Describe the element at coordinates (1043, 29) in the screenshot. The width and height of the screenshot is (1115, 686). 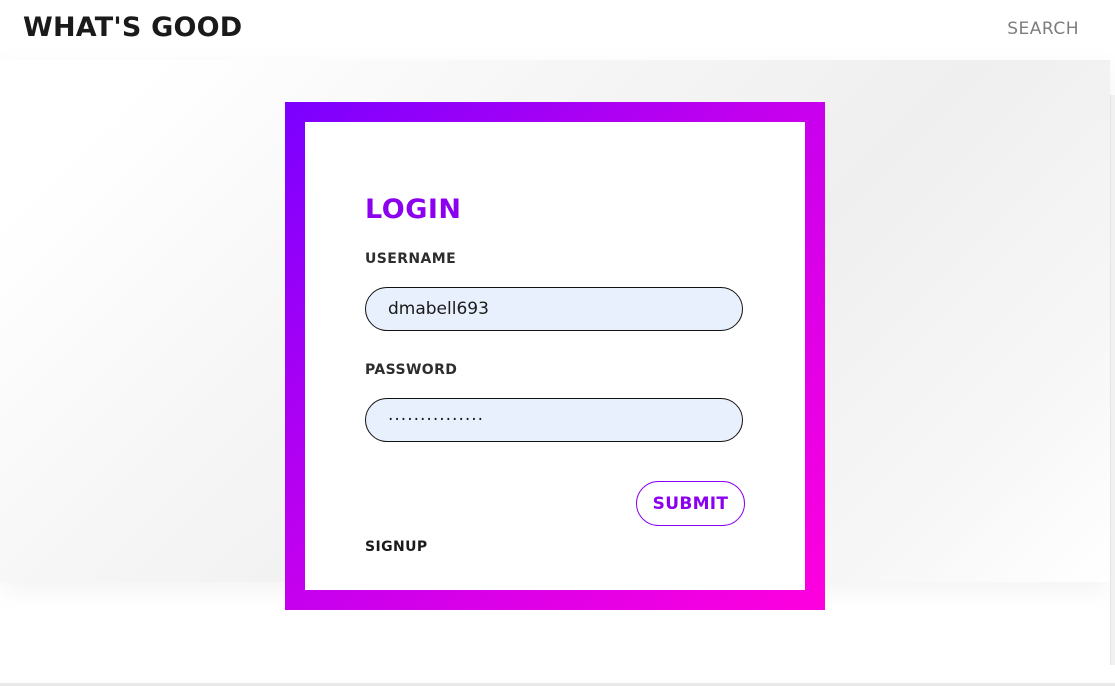
I see `search-link: SEARCH` at that location.